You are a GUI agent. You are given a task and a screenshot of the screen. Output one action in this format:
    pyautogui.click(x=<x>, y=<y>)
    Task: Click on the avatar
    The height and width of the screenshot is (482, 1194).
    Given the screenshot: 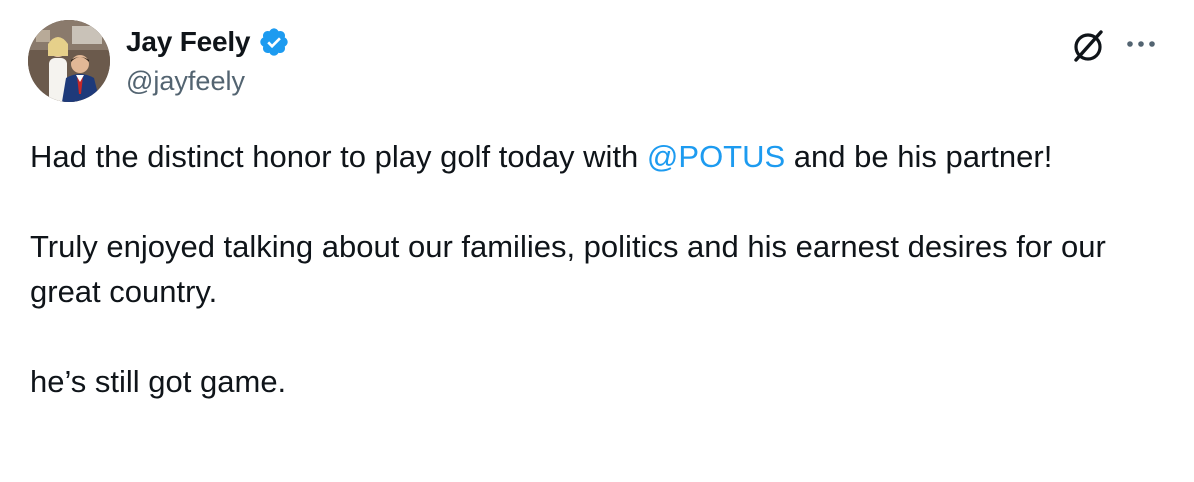 What is the action you would take?
    pyautogui.click(x=69, y=61)
    